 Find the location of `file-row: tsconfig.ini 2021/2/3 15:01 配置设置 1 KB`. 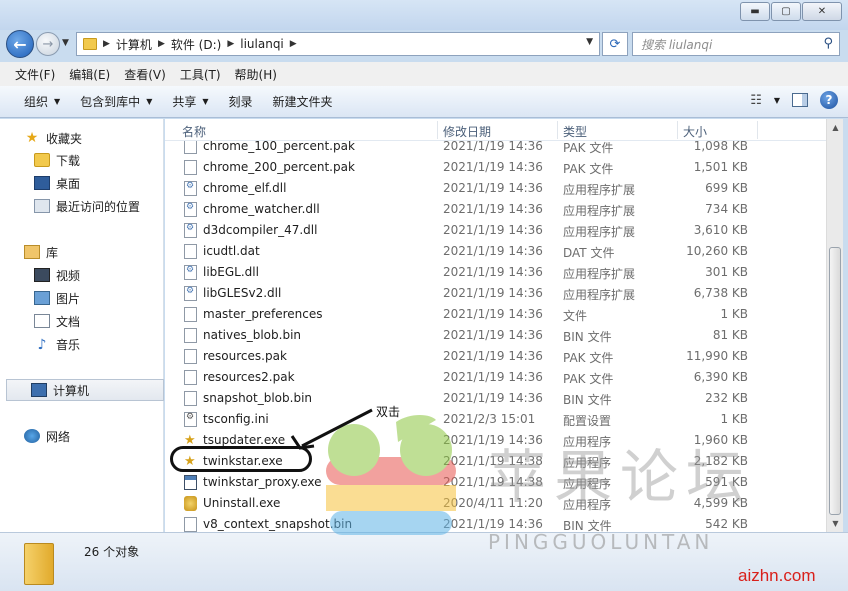

file-row: tsconfig.ini 2021/2/3 15:01 配置设置 1 KB is located at coordinates (495, 419).